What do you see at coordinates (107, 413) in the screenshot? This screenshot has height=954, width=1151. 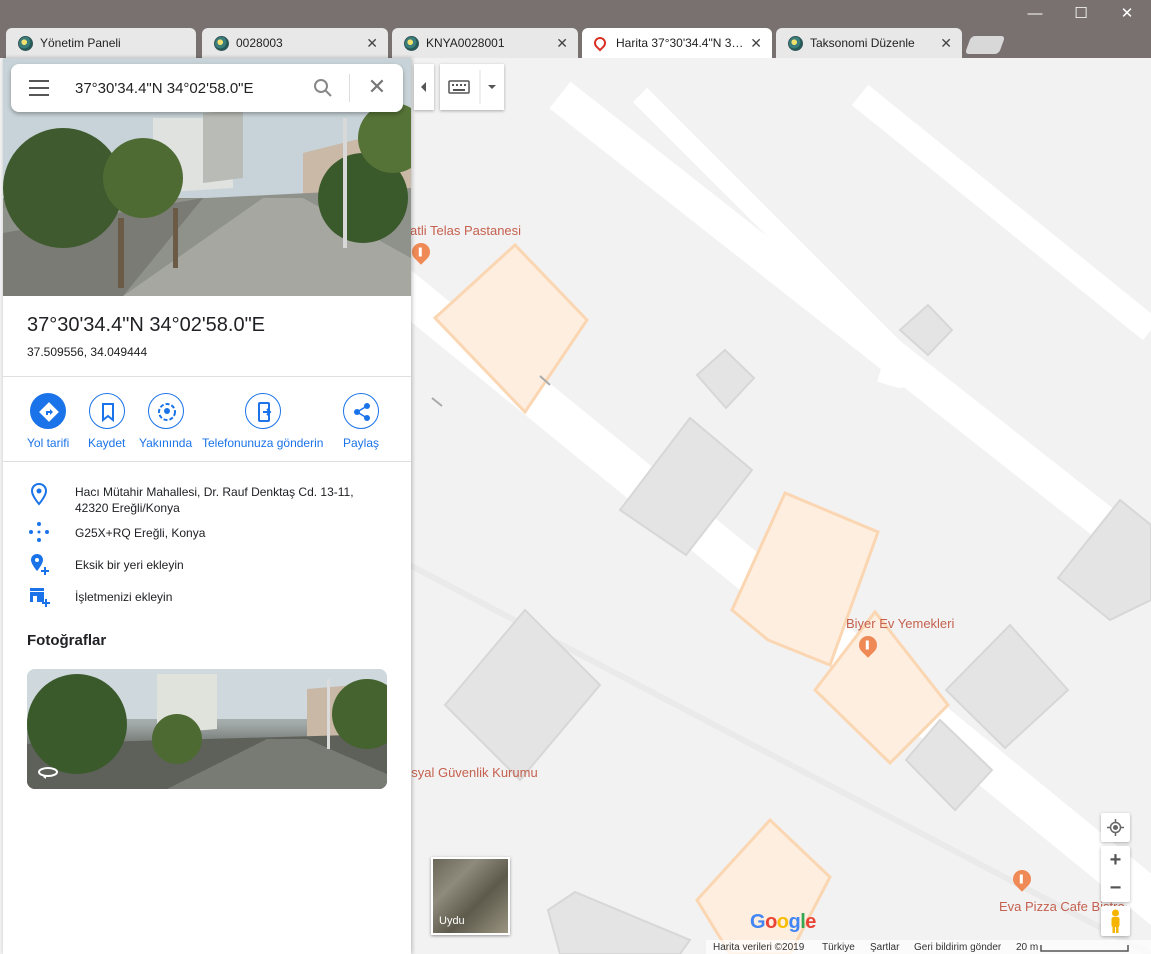 I see `bookmark-icon` at bounding box center [107, 413].